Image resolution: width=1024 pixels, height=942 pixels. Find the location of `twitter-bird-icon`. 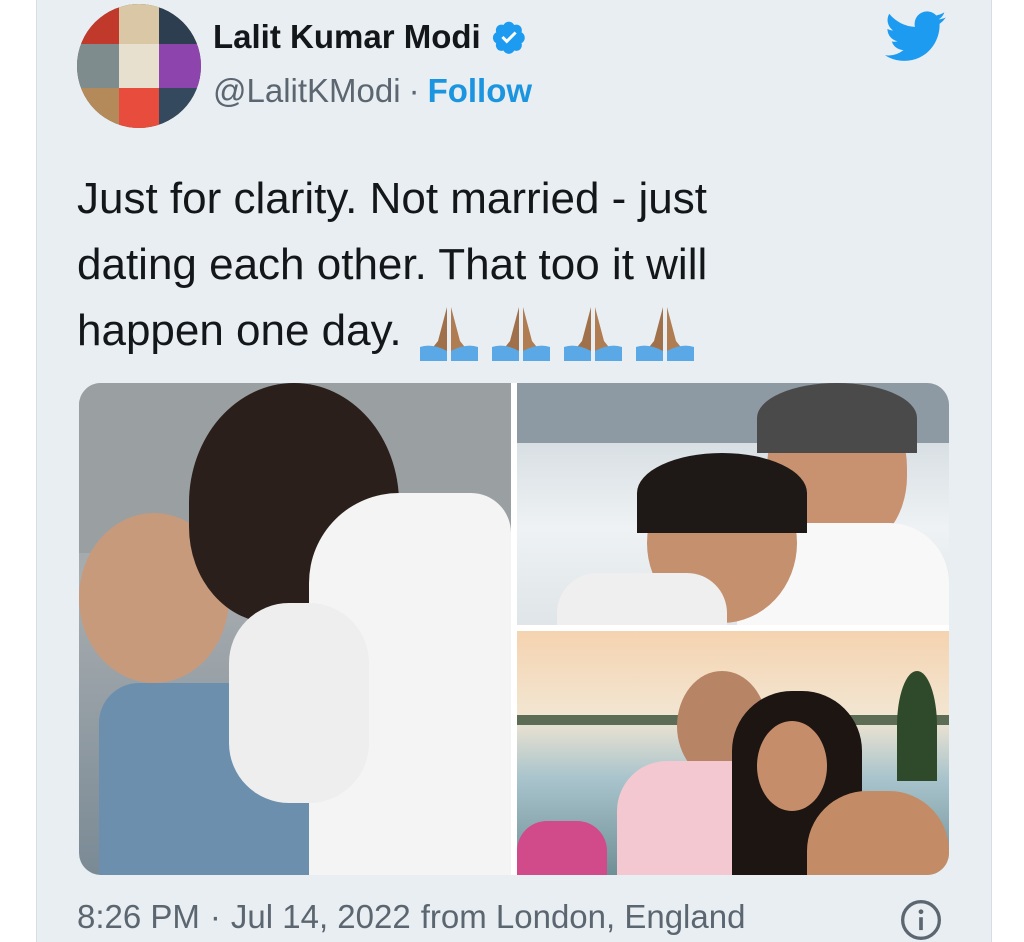

twitter-bird-icon is located at coordinates (916, 37).